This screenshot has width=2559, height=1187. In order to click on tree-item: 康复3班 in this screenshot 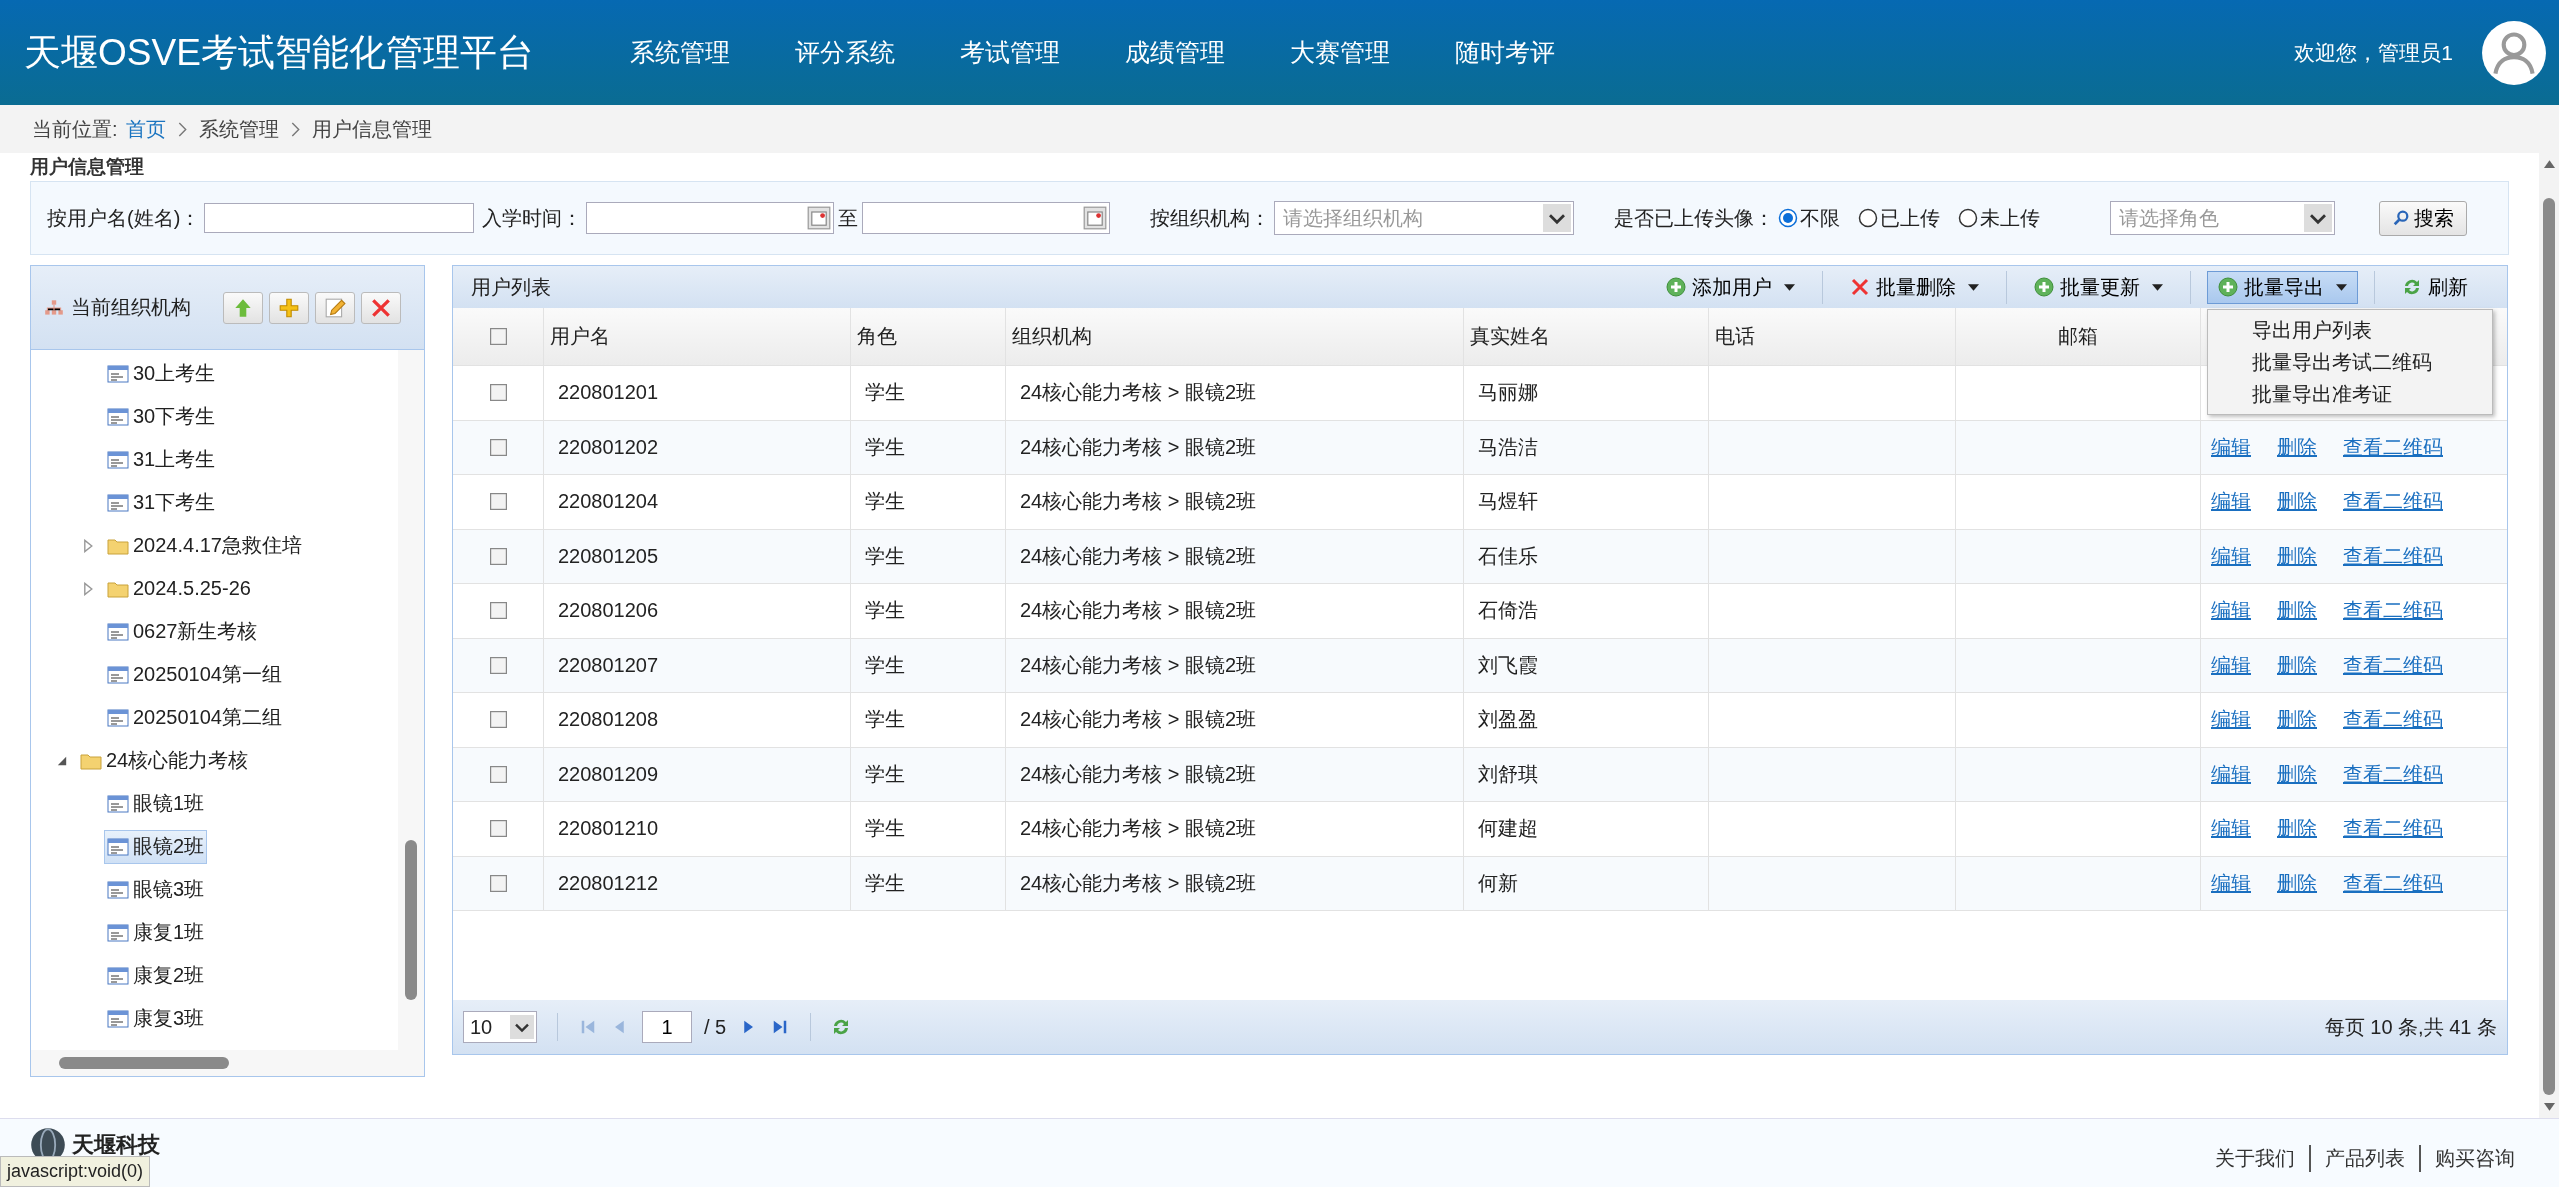, I will do `click(156, 1018)`.